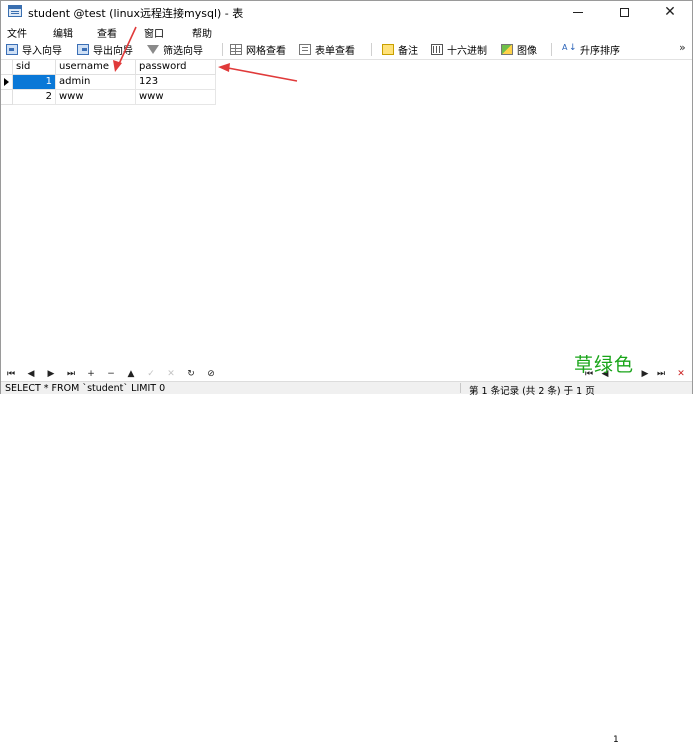  I want to click on close-icon: ✕, so click(670, 12).